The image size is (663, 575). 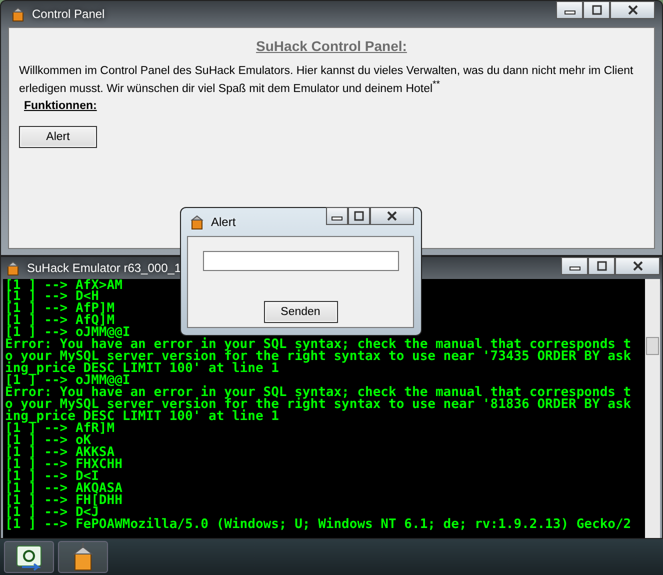 I want to click on console-line: [1 ] --> FHXCHH, so click(x=63, y=464).